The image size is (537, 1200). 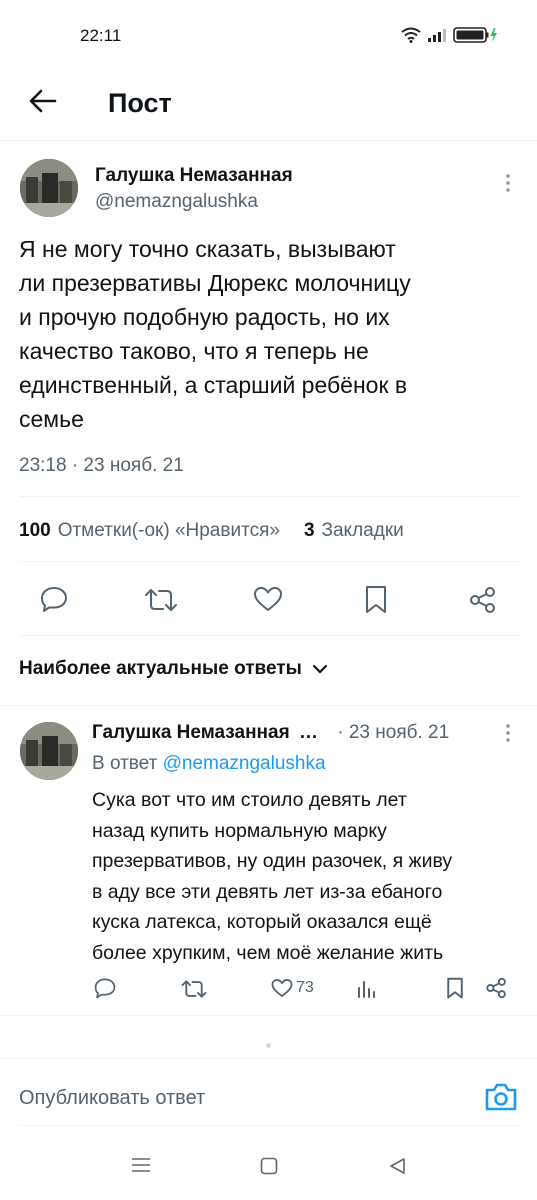 I want to click on reply-header: Галушка Немазанная … · 23 нояб. 21, so click(x=292, y=733).